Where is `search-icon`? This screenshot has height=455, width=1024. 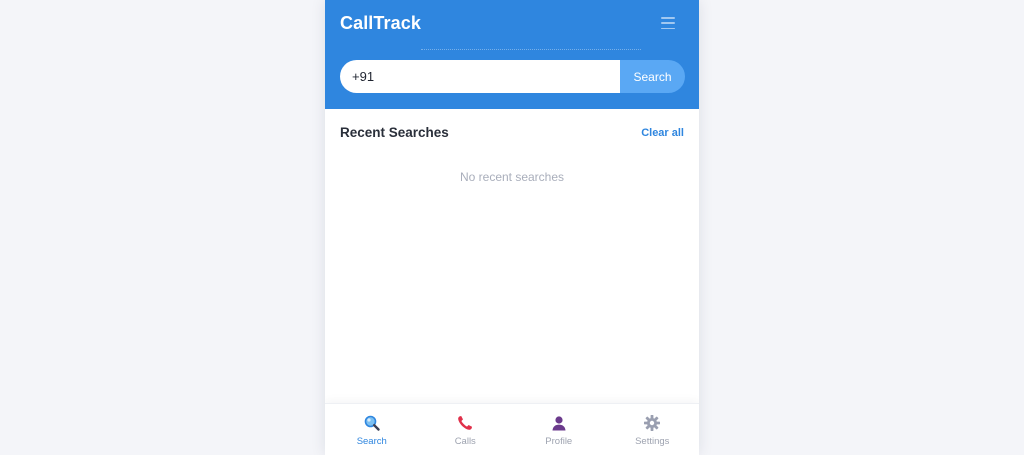 search-icon is located at coordinates (372, 423).